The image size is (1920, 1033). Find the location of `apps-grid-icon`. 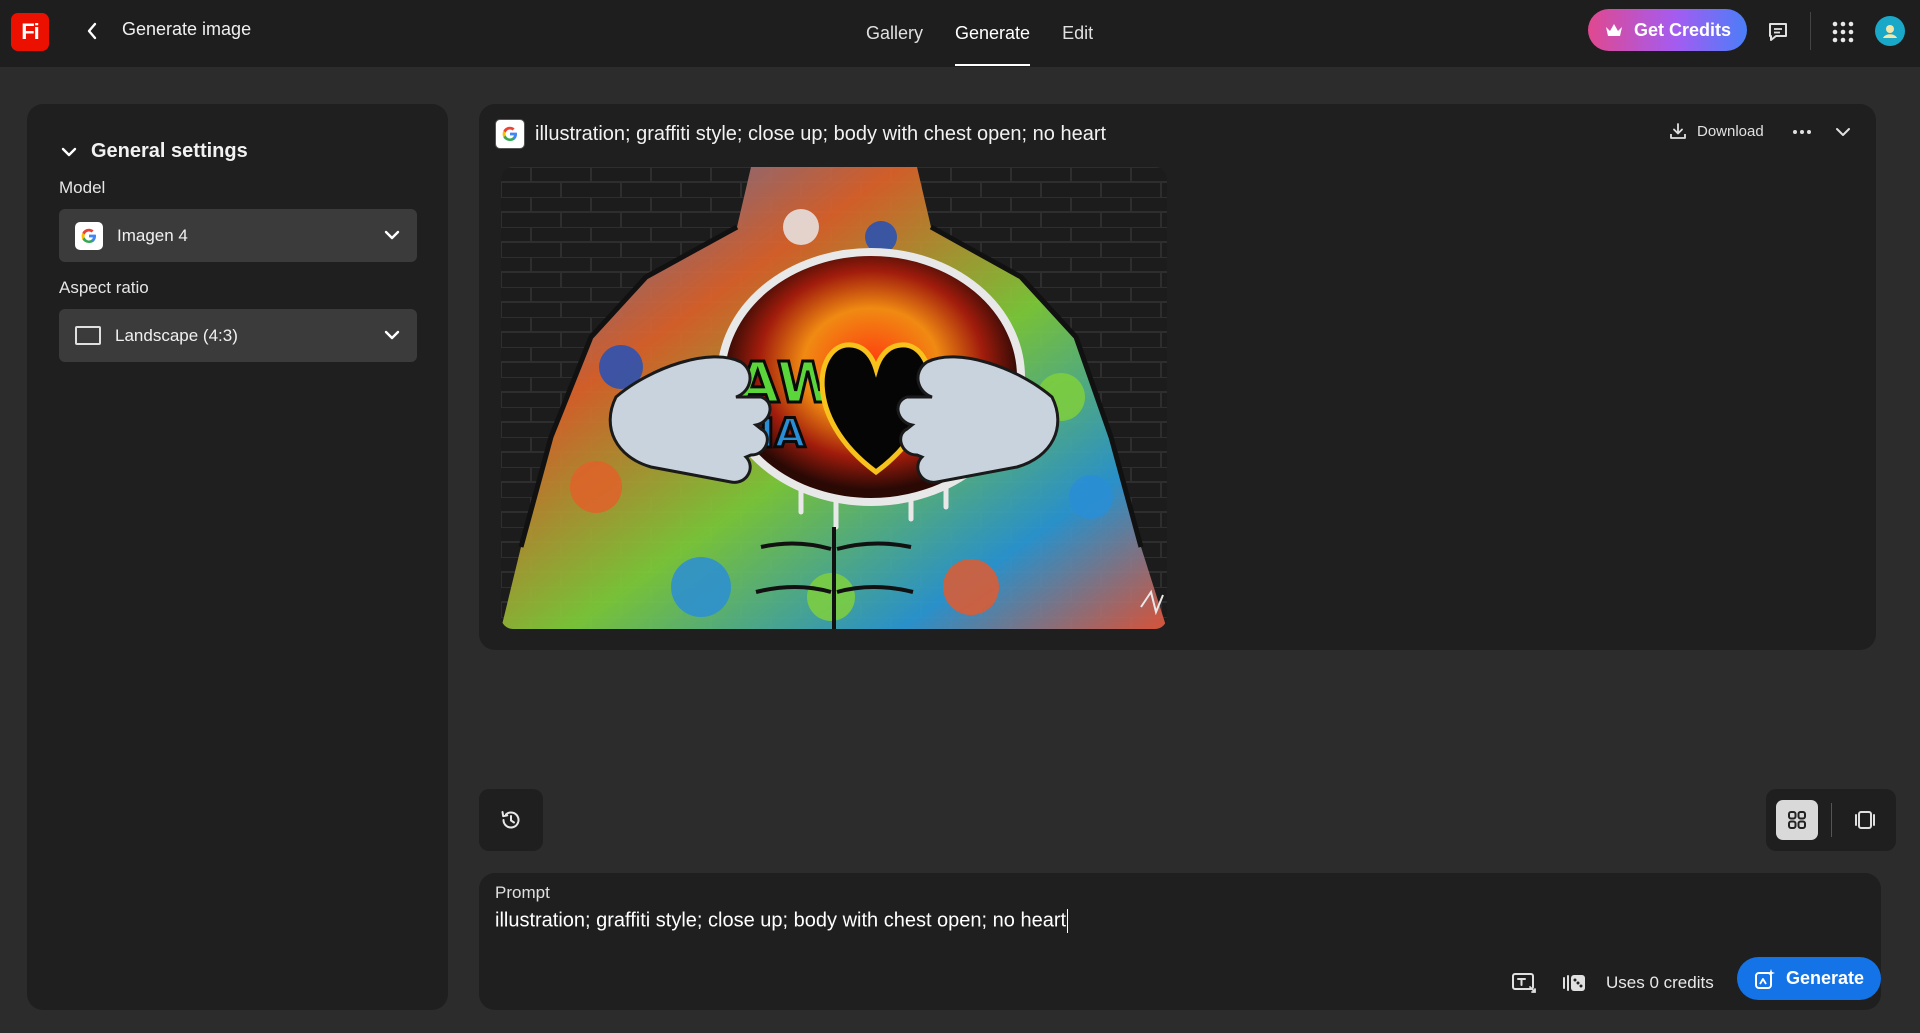

apps-grid-icon is located at coordinates (1843, 32).